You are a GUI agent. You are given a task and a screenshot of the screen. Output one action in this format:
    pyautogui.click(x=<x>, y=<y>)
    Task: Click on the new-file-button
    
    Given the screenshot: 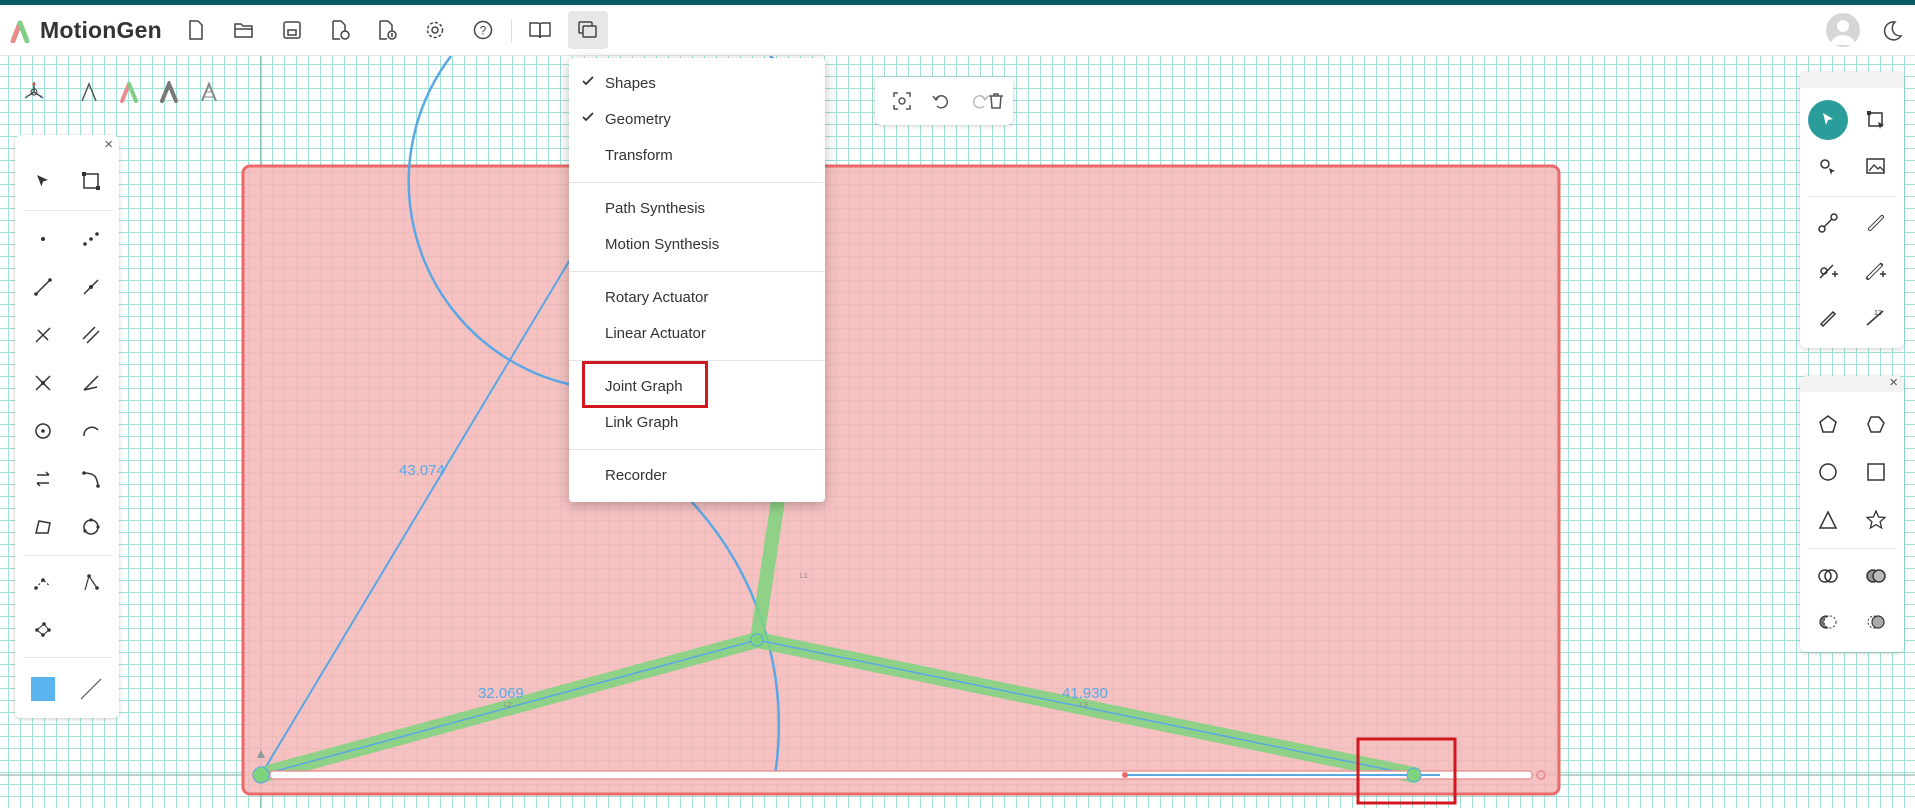 What is the action you would take?
    pyautogui.click(x=196, y=30)
    